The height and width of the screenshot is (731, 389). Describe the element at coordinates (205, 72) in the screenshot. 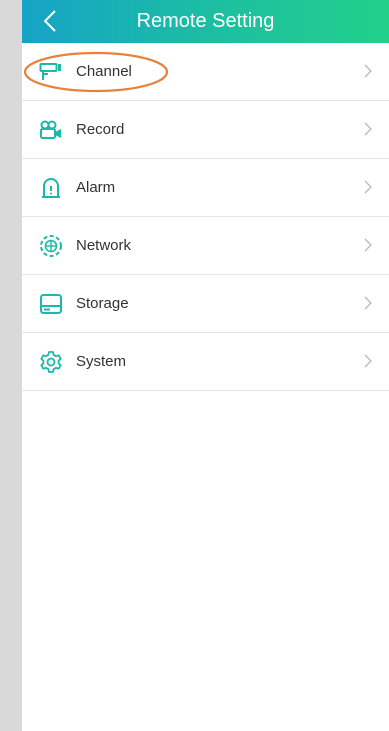

I see `menu-item-channel: Channel` at that location.